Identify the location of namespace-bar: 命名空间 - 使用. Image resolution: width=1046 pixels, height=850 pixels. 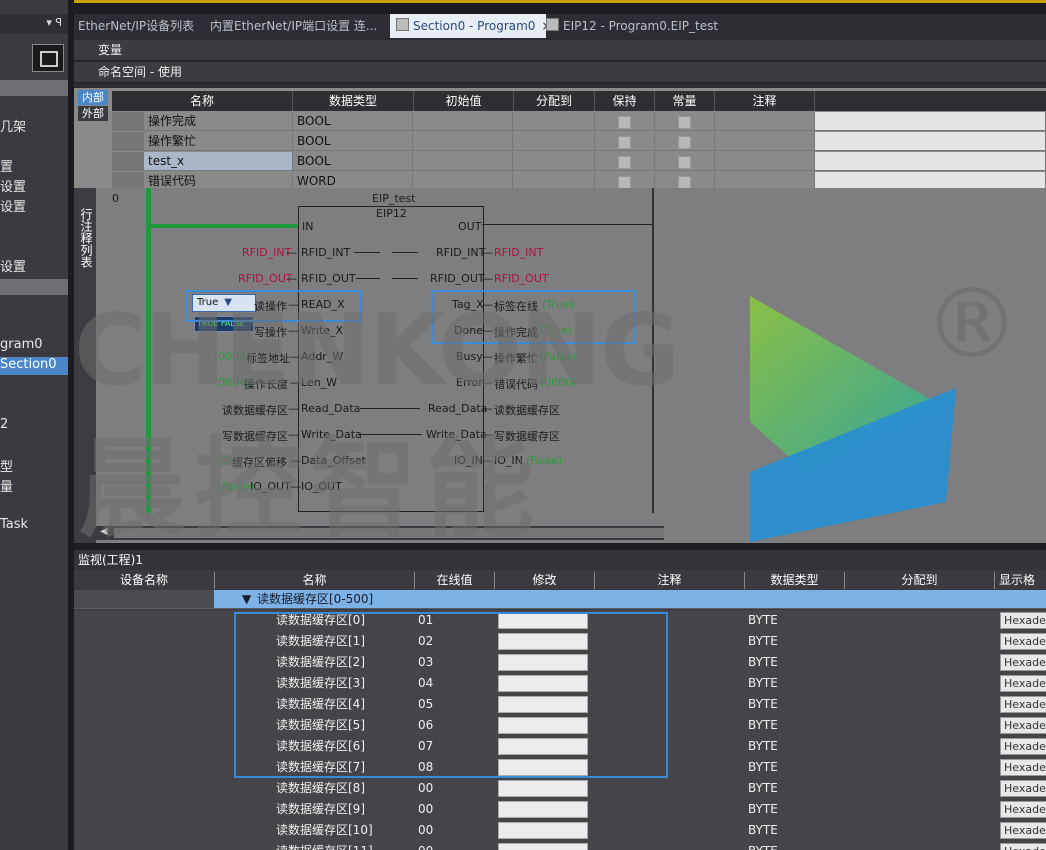
(560, 72).